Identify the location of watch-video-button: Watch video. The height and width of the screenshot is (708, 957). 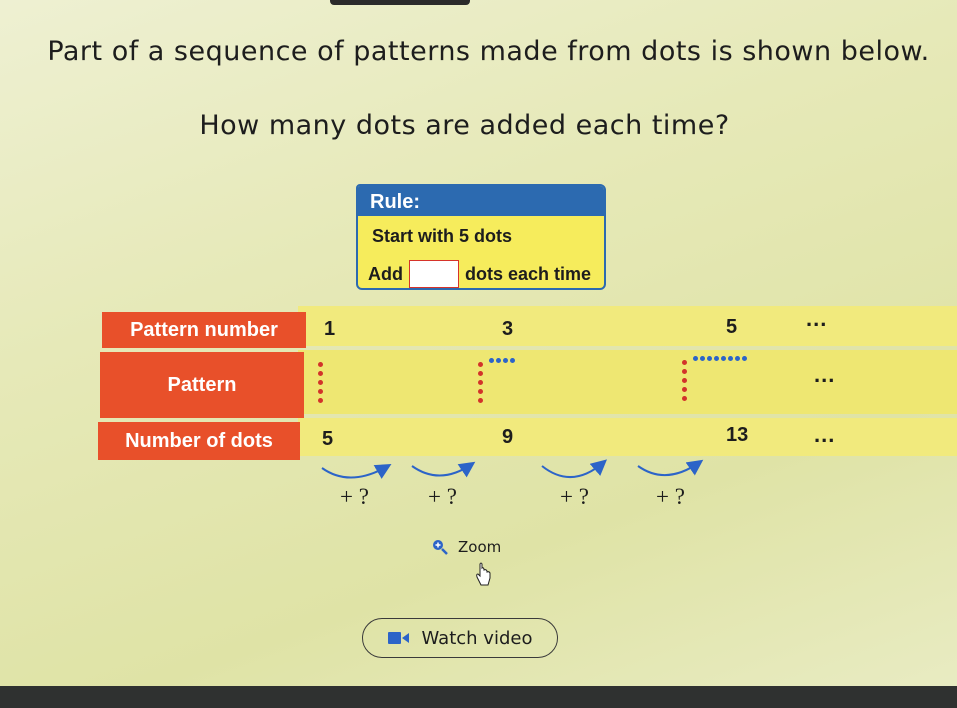
(460, 638).